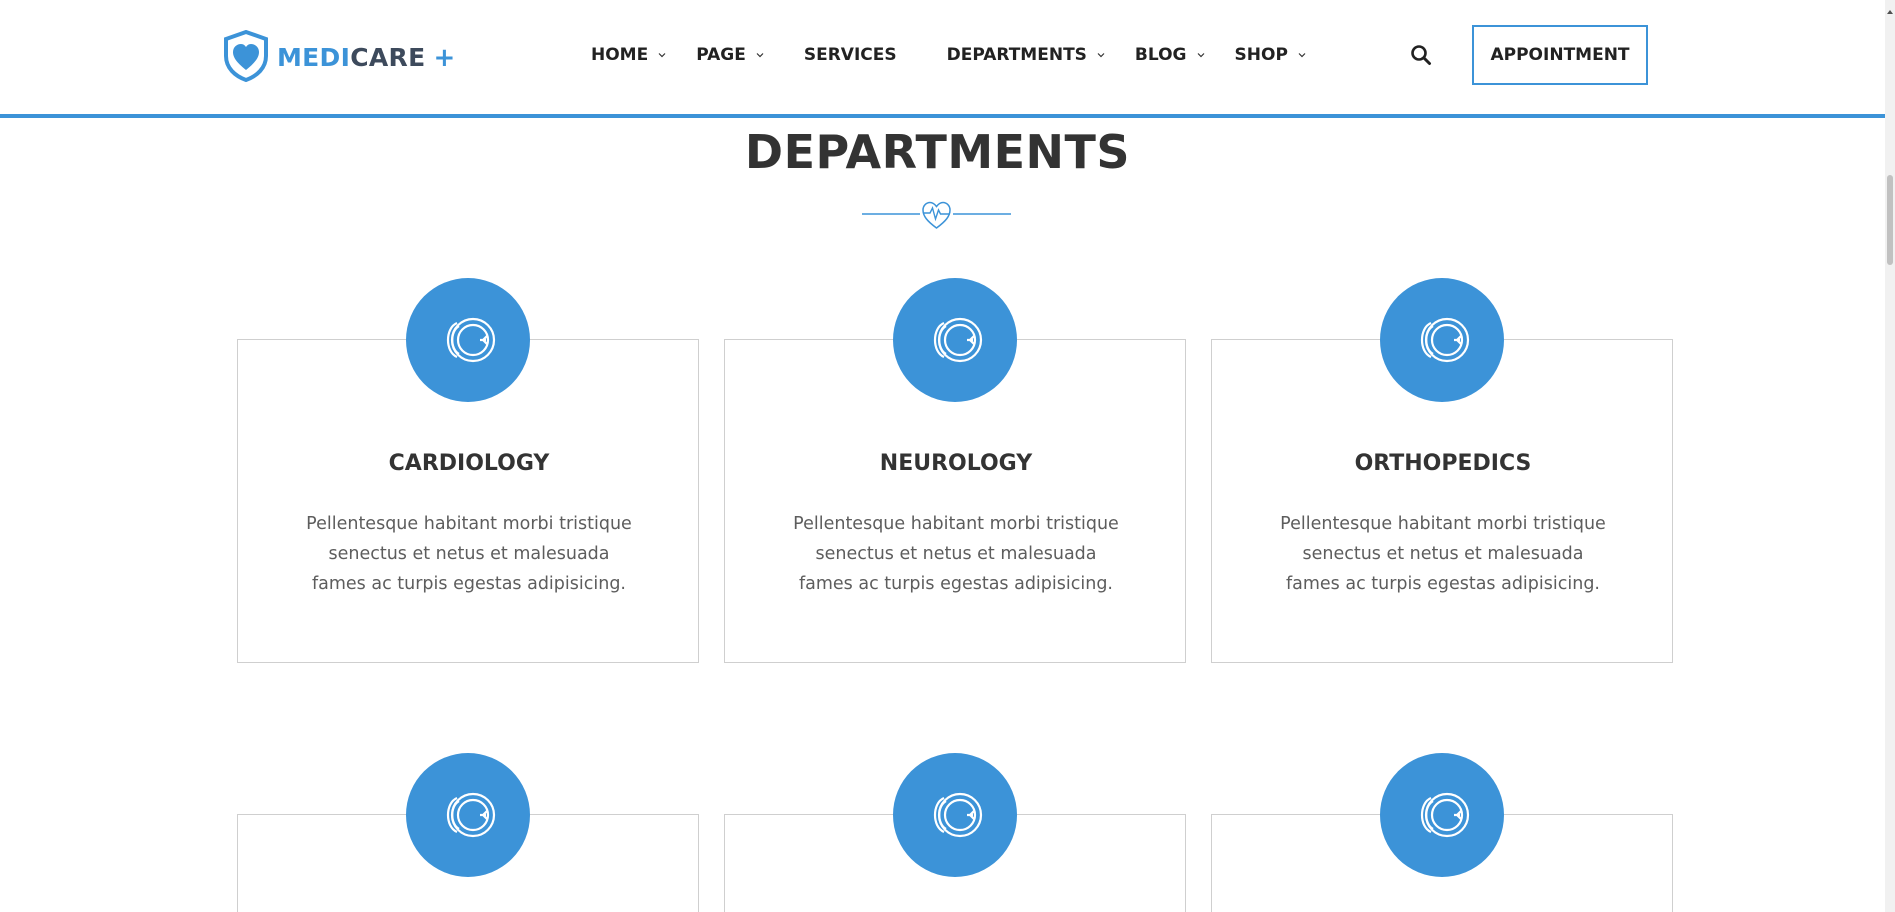 The image size is (1895, 912). I want to click on department-title: NEUROLOGY, so click(956, 463).